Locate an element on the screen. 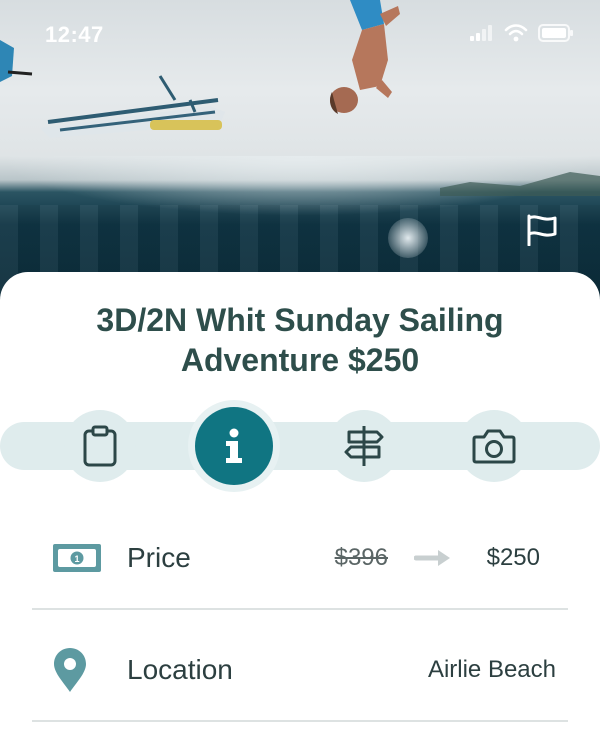  tab-photos is located at coordinates (494, 446).